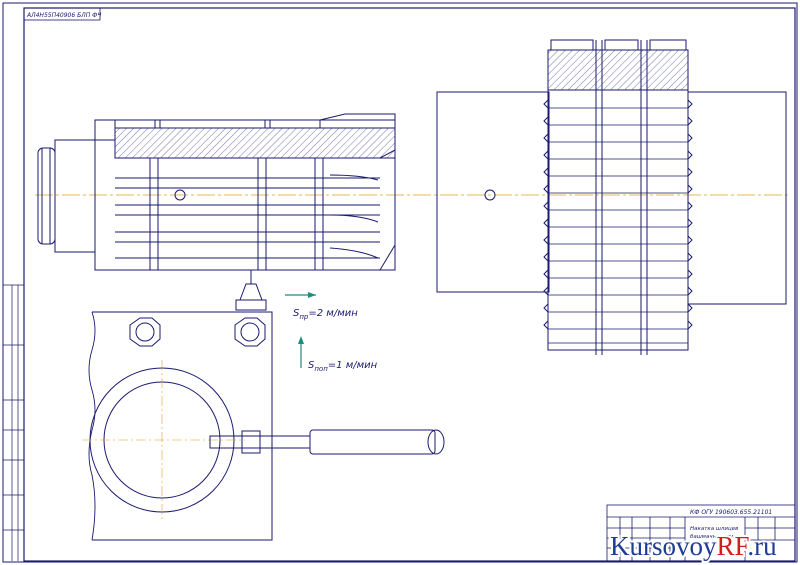  Describe the element at coordinates (618, 225) in the screenshot. I see `roller-teeth` at that location.